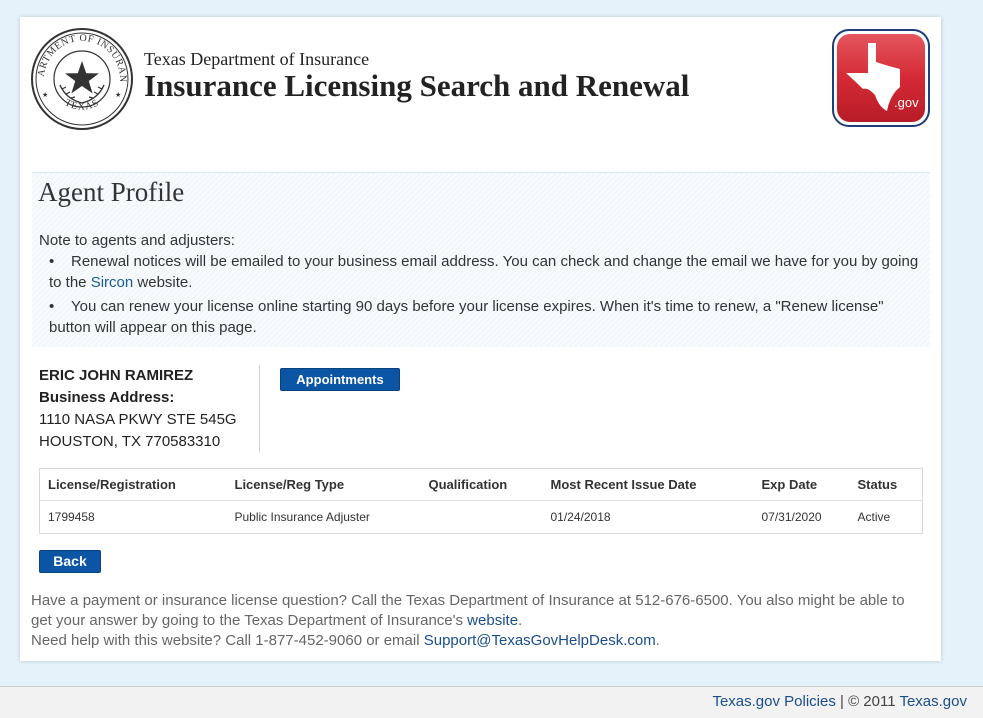  Describe the element at coordinates (257, 59) in the screenshot. I see `agency-name: Texas Department of Insurance` at that location.